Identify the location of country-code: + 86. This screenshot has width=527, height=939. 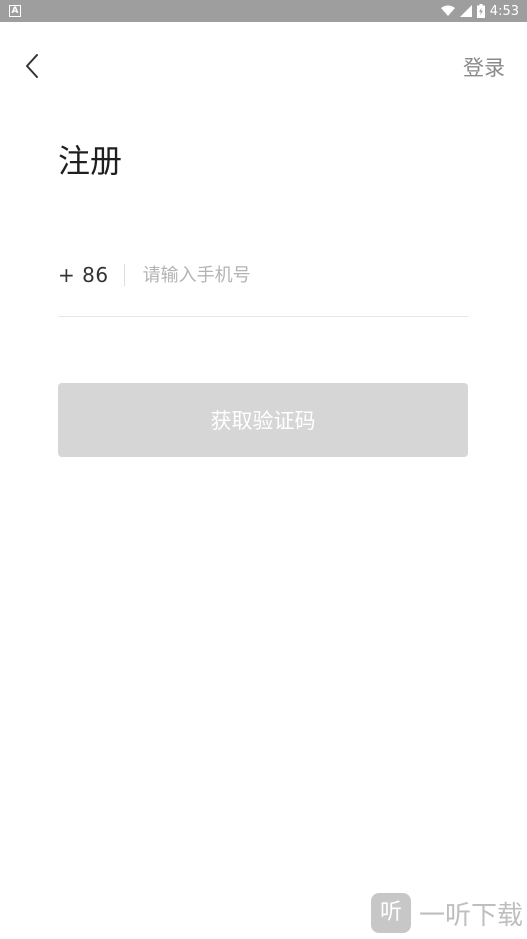
(83, 275).